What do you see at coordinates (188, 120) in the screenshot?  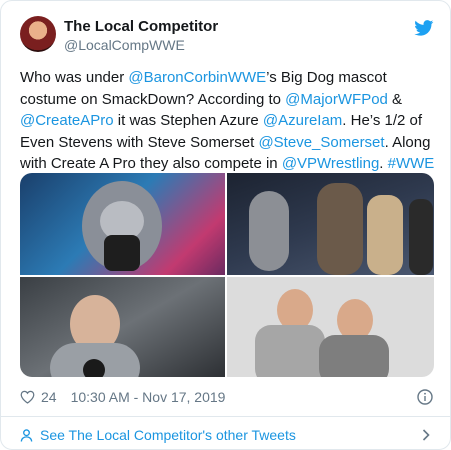 I see `tweet-text-segment: it was Stephen Azure` at bounding box center [188, 120].